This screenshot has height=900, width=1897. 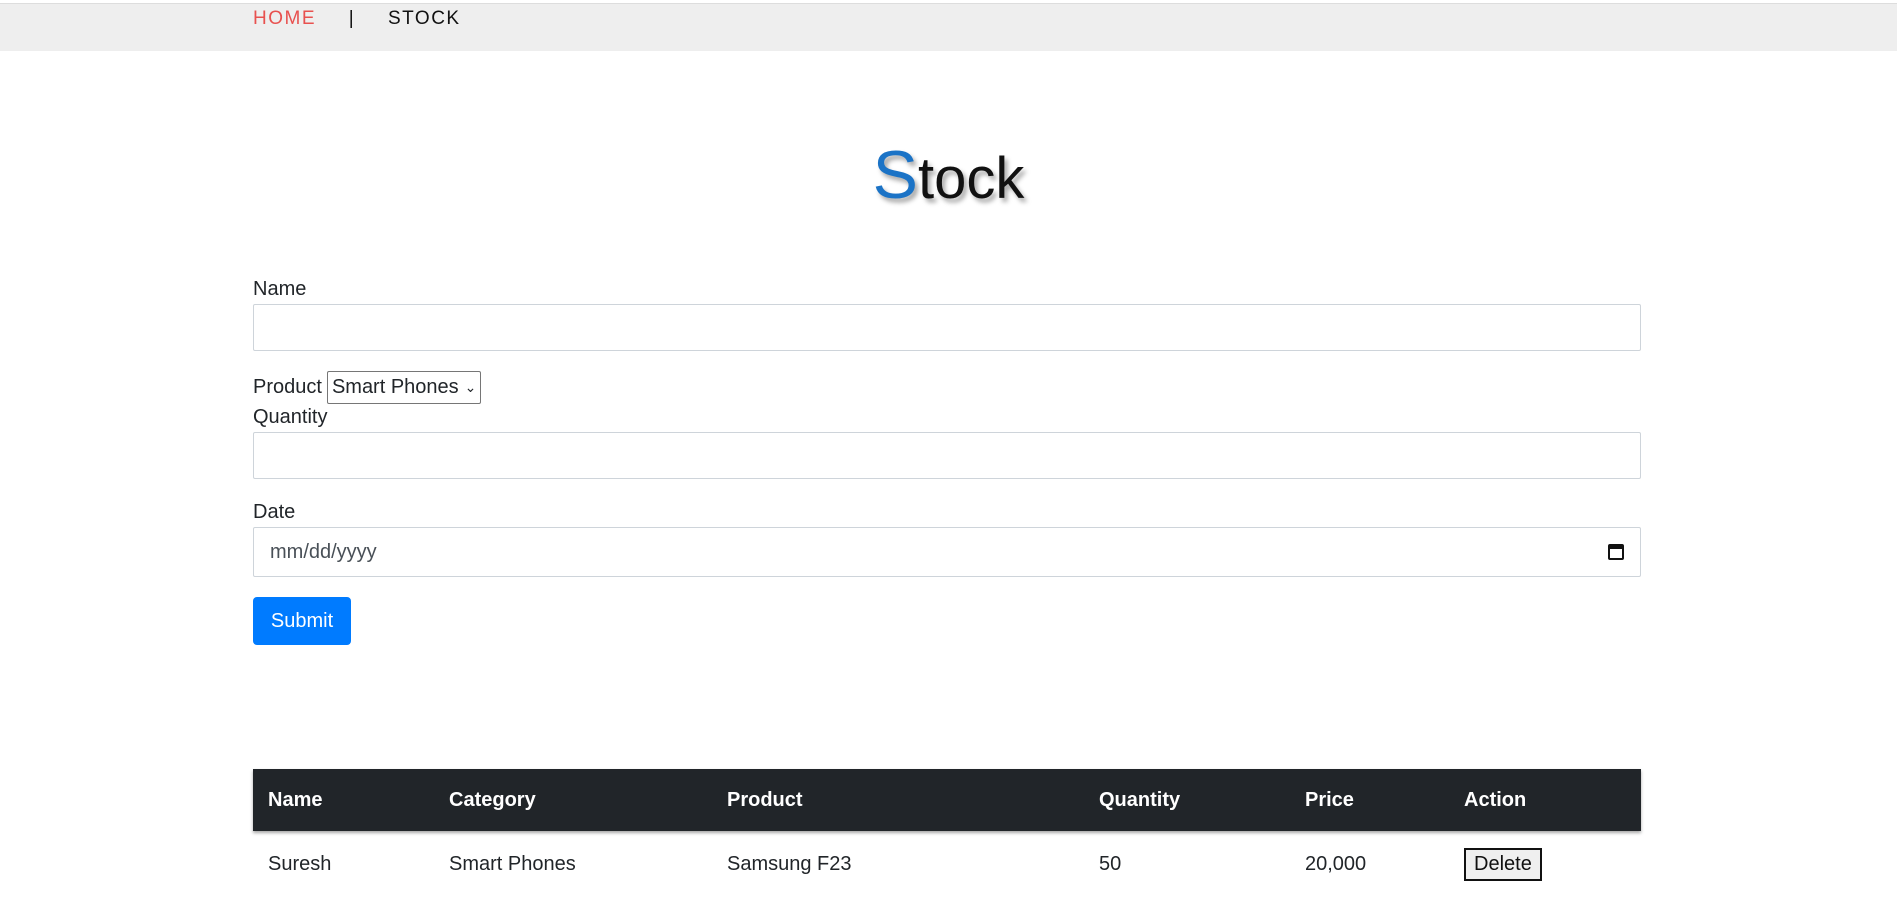 What do you see at coordinates (274, 512) in the screenshot?
I see `date-label: Date` at bounding box center [274, 512].